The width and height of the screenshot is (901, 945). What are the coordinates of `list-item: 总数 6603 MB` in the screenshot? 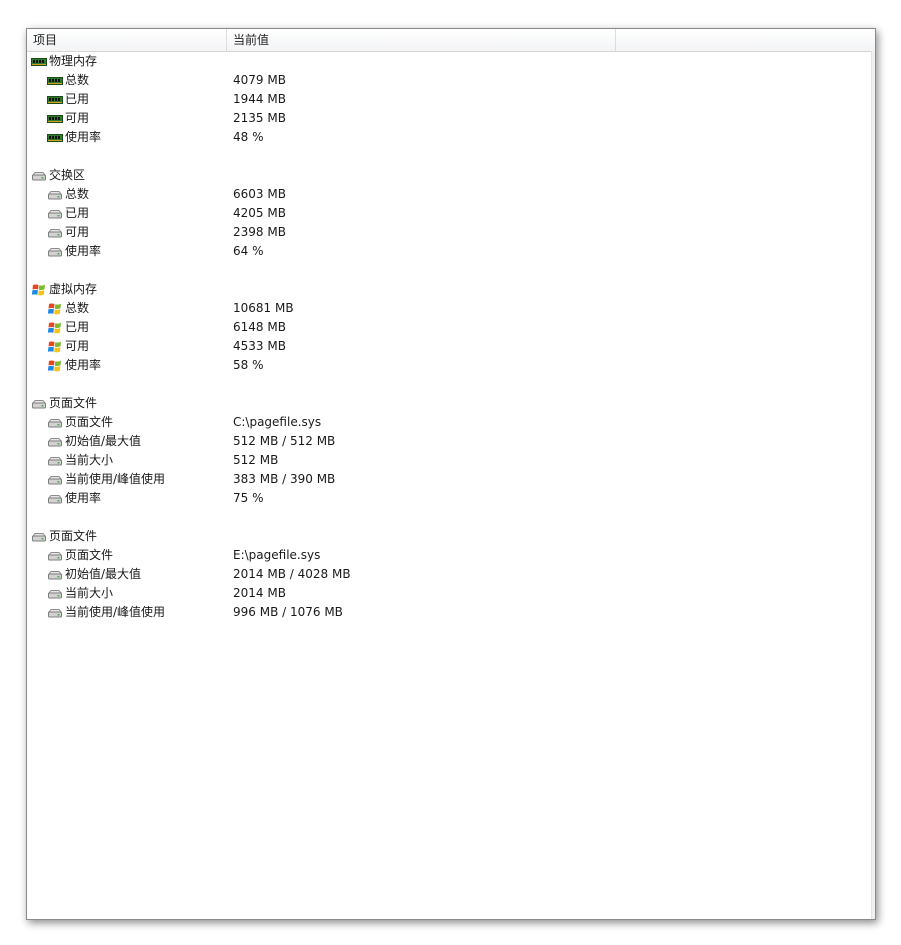 It's located at (449, 194).